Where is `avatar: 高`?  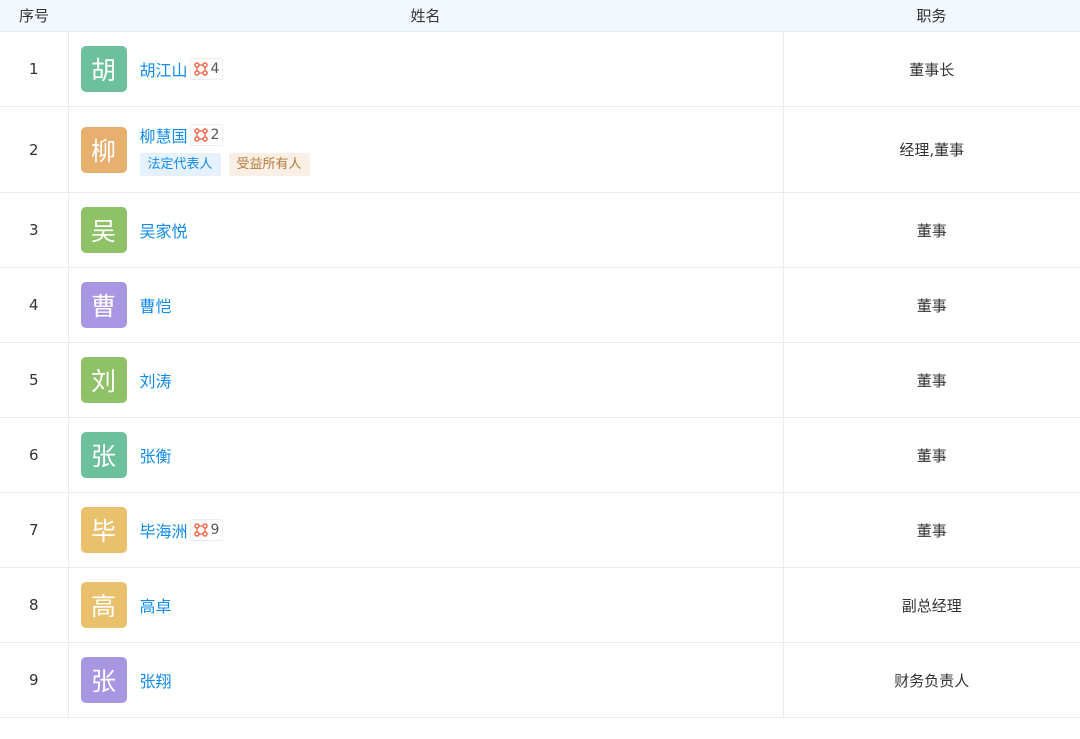
avatar: 高 is located at coordinates (103, 605).